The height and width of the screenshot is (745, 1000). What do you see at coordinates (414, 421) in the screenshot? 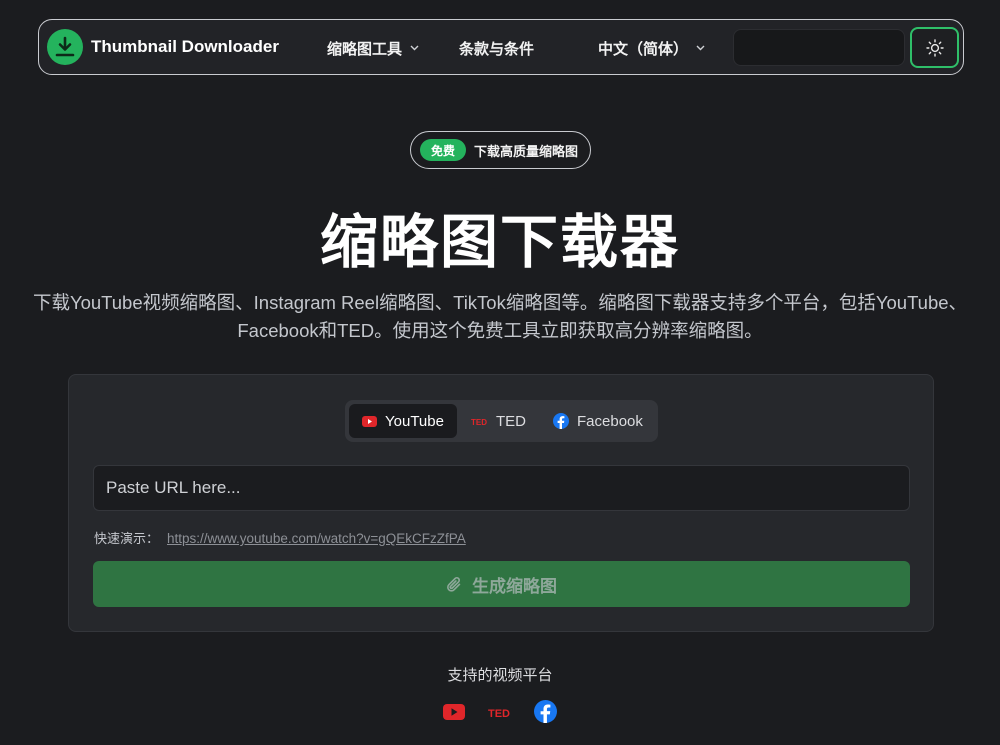
I see `tab-youtube-label: YouTube` at bounding box center [414, 421].